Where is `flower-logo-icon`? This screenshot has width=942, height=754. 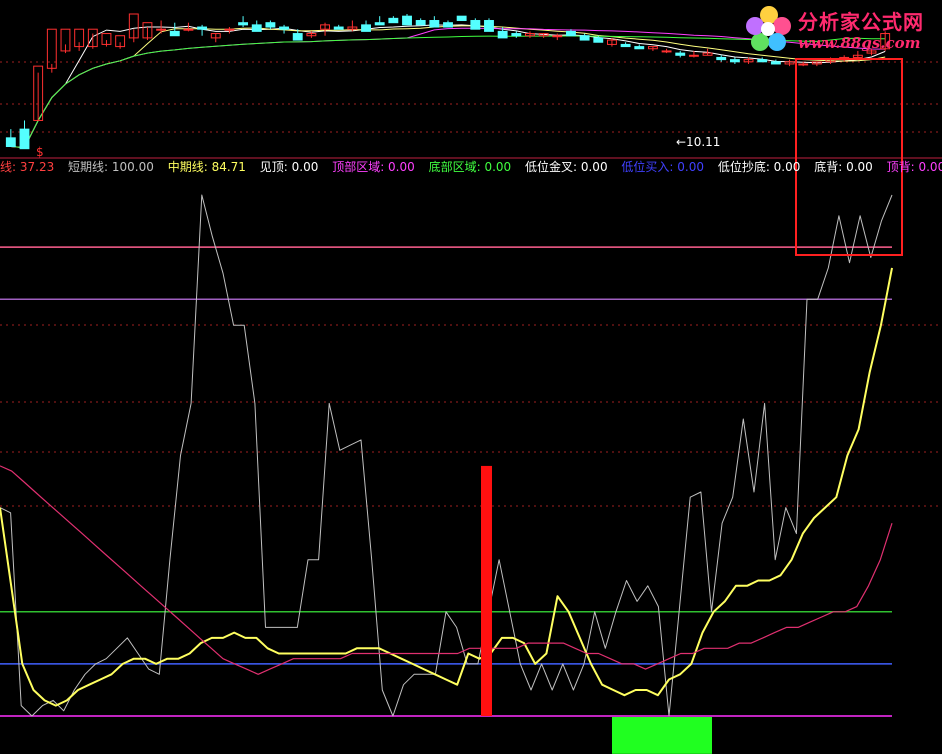
flower-logo-icon is located at coordinates (768, 28).